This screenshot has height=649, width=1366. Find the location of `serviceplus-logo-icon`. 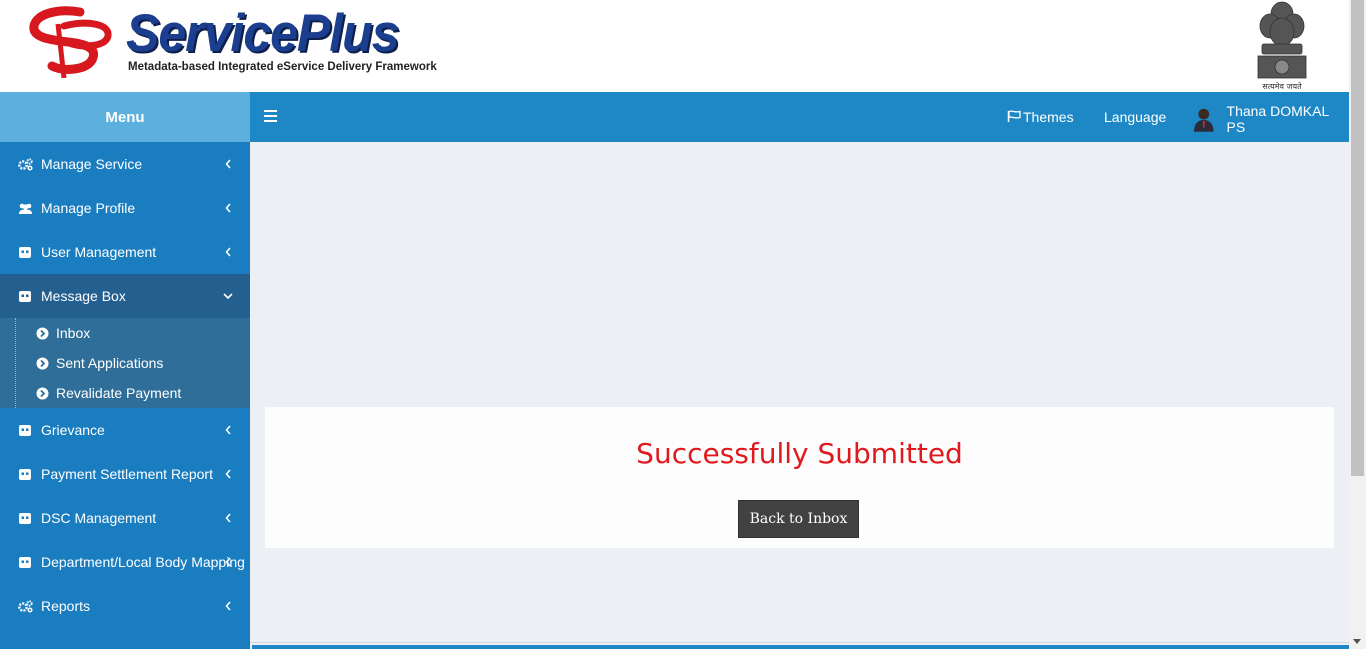

serviceplus-logo-icon is located at coordinates (70, 42).